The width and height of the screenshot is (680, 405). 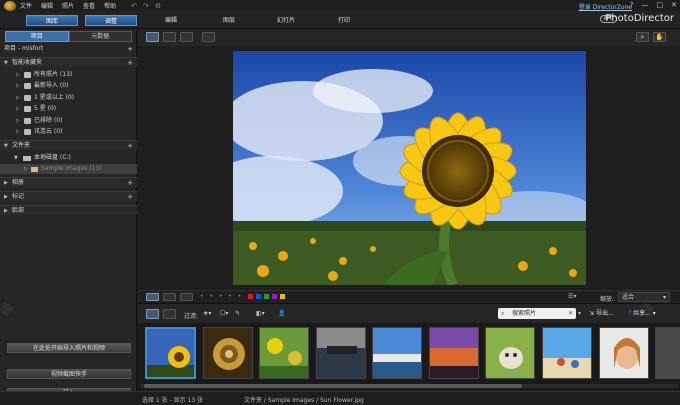 I want to click on menu-file: 文件, so click(x=26, y=5).